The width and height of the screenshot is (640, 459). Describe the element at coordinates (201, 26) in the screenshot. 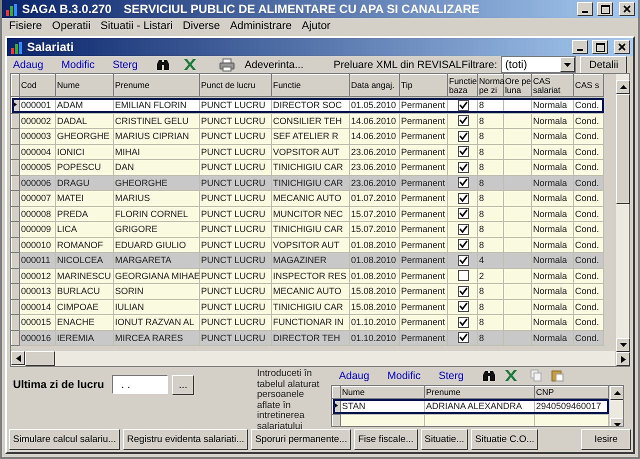

I see `menu-item: Diverse` at that location.